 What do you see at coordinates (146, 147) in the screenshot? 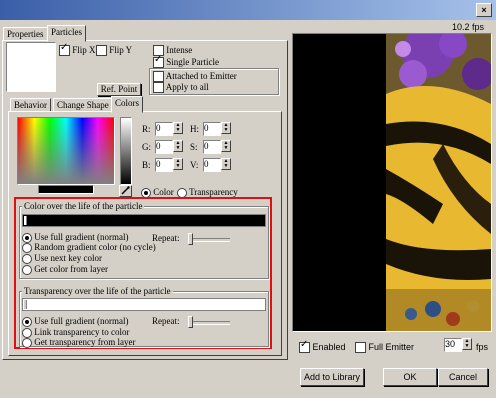
I see `g-label: G:` at bounding box center [146, 147].